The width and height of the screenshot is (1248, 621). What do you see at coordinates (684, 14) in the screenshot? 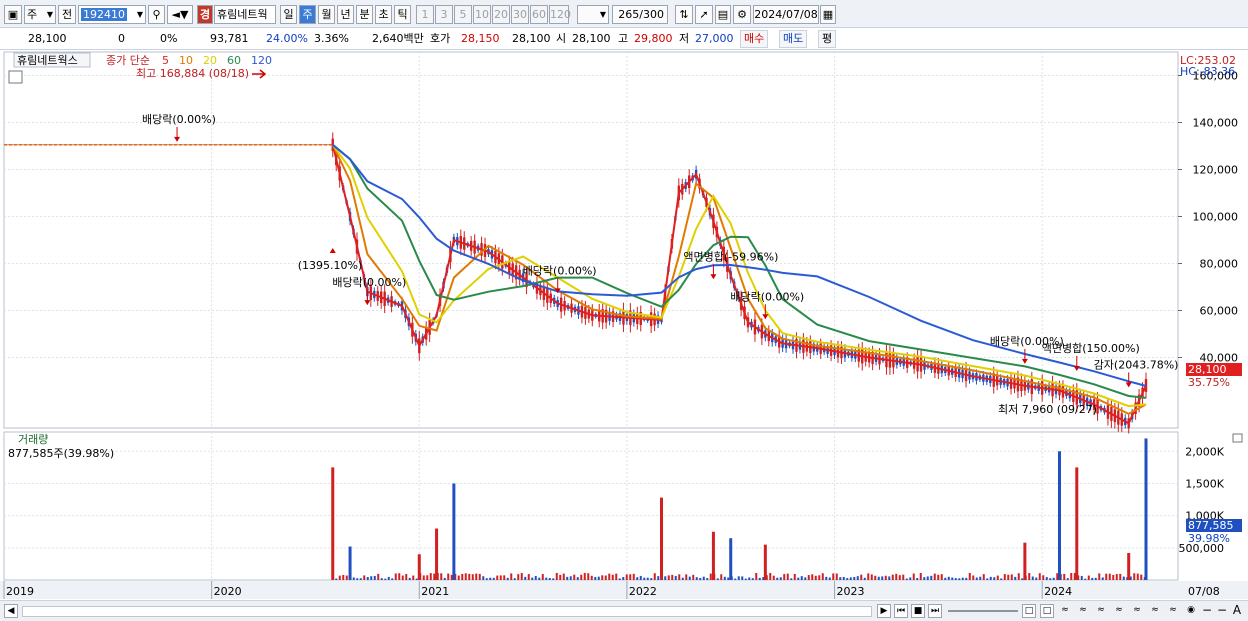
I see `compare-icon: ⇅` at bounding box center [684, 14].